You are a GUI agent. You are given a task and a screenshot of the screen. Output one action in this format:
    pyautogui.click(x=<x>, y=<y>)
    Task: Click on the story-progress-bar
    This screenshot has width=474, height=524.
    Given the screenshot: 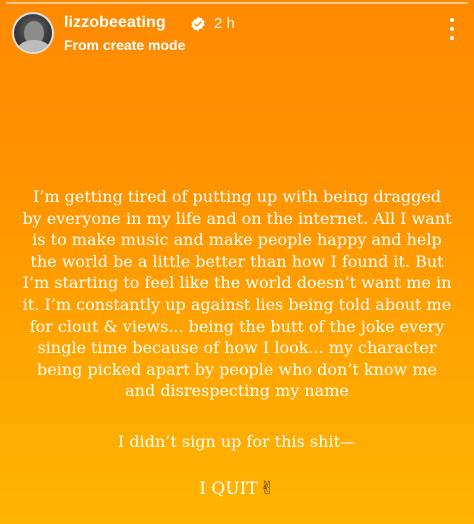 What is the action you would take?
    pyautogui.click(x=237, y=3)
    